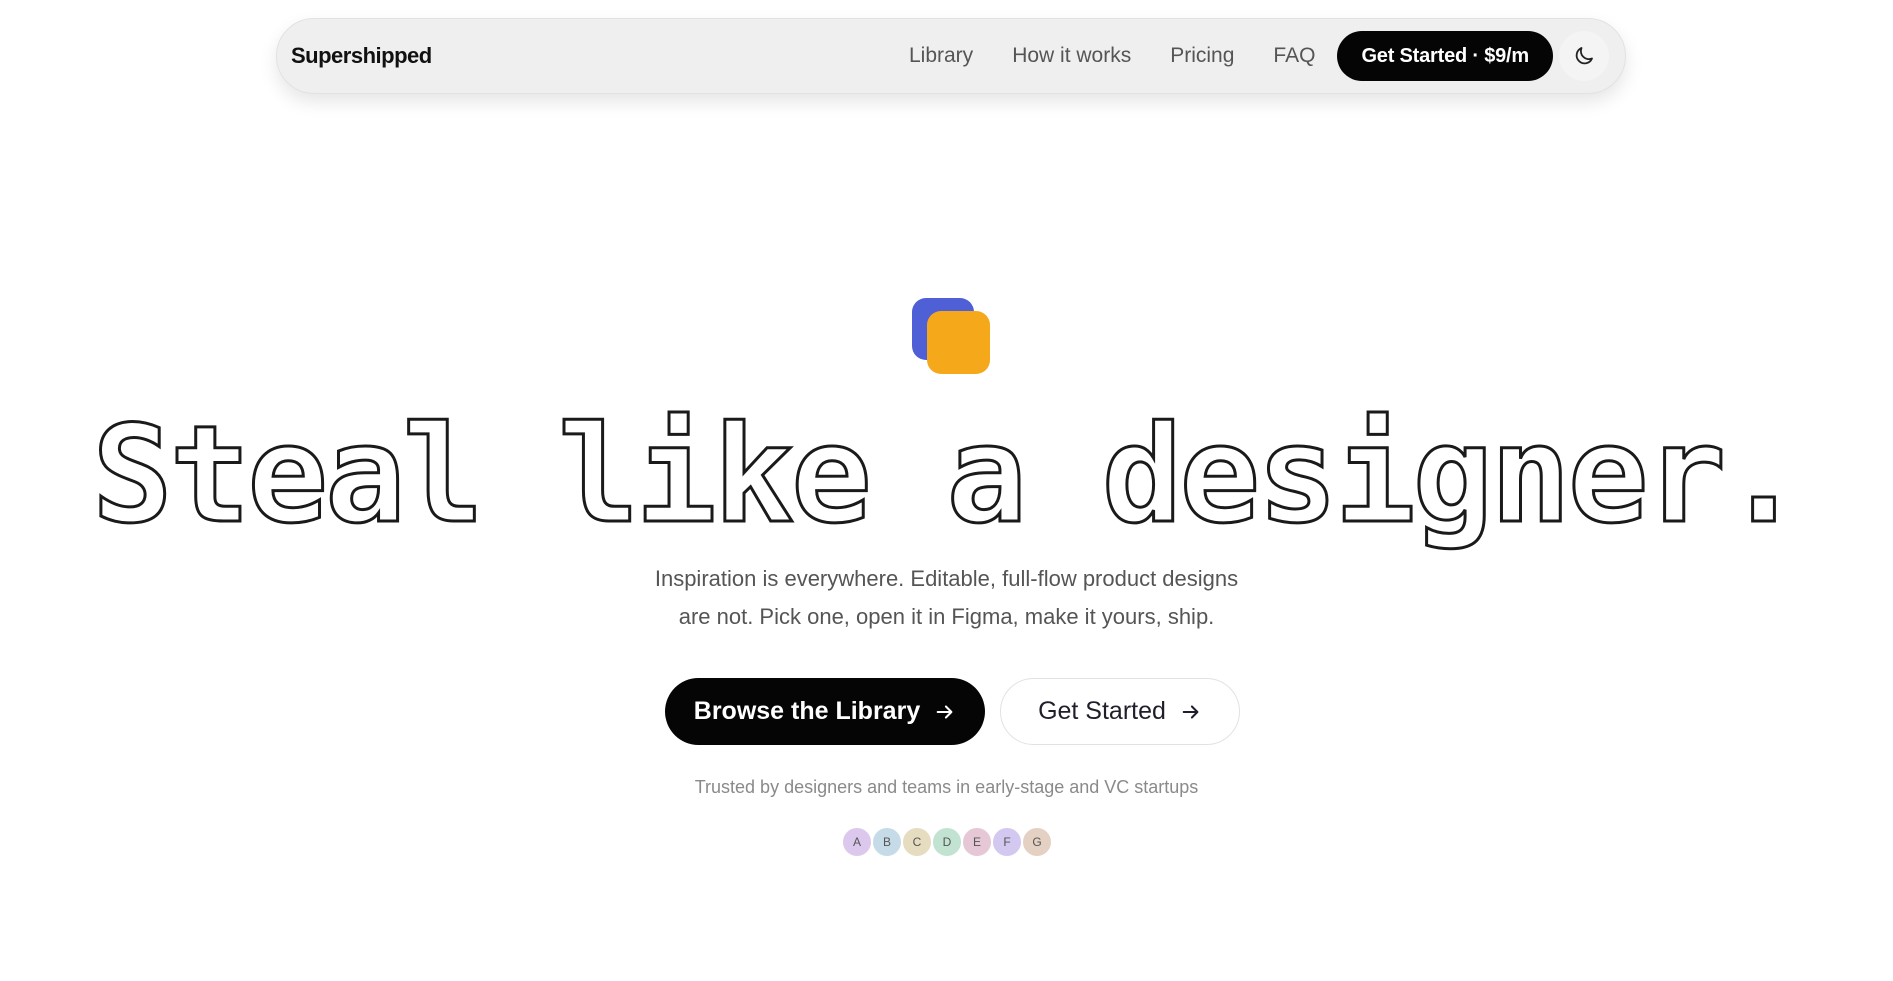 The height and width of the screenshot is (981, 1893). I want to click on avatar: E, so click(977, 842).